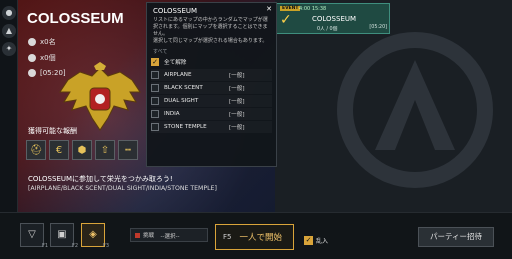 Image resolution: width=512 pixels, height=259 pixels. Describe the element at coordinates (211, 101) in the screenshot. I see `map-row-dual-sight: DUAL SIGHT [一般]` at that location.